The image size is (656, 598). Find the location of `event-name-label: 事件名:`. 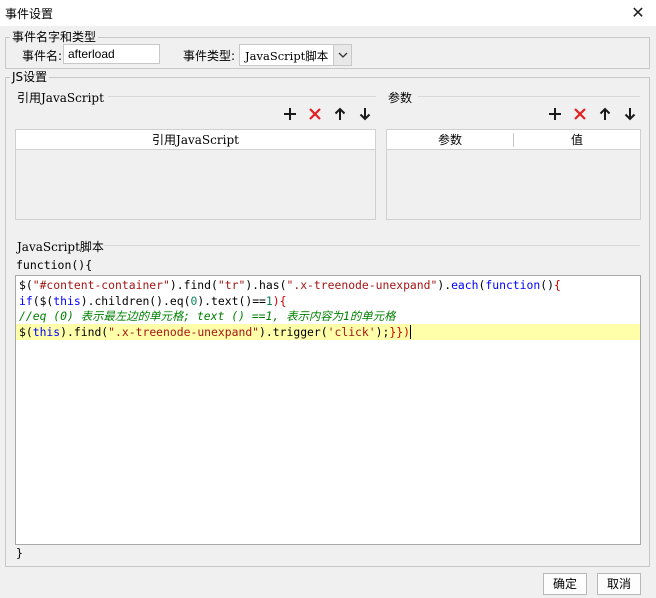

event-name-label: 事件名: is located at coordinates (42, 56).